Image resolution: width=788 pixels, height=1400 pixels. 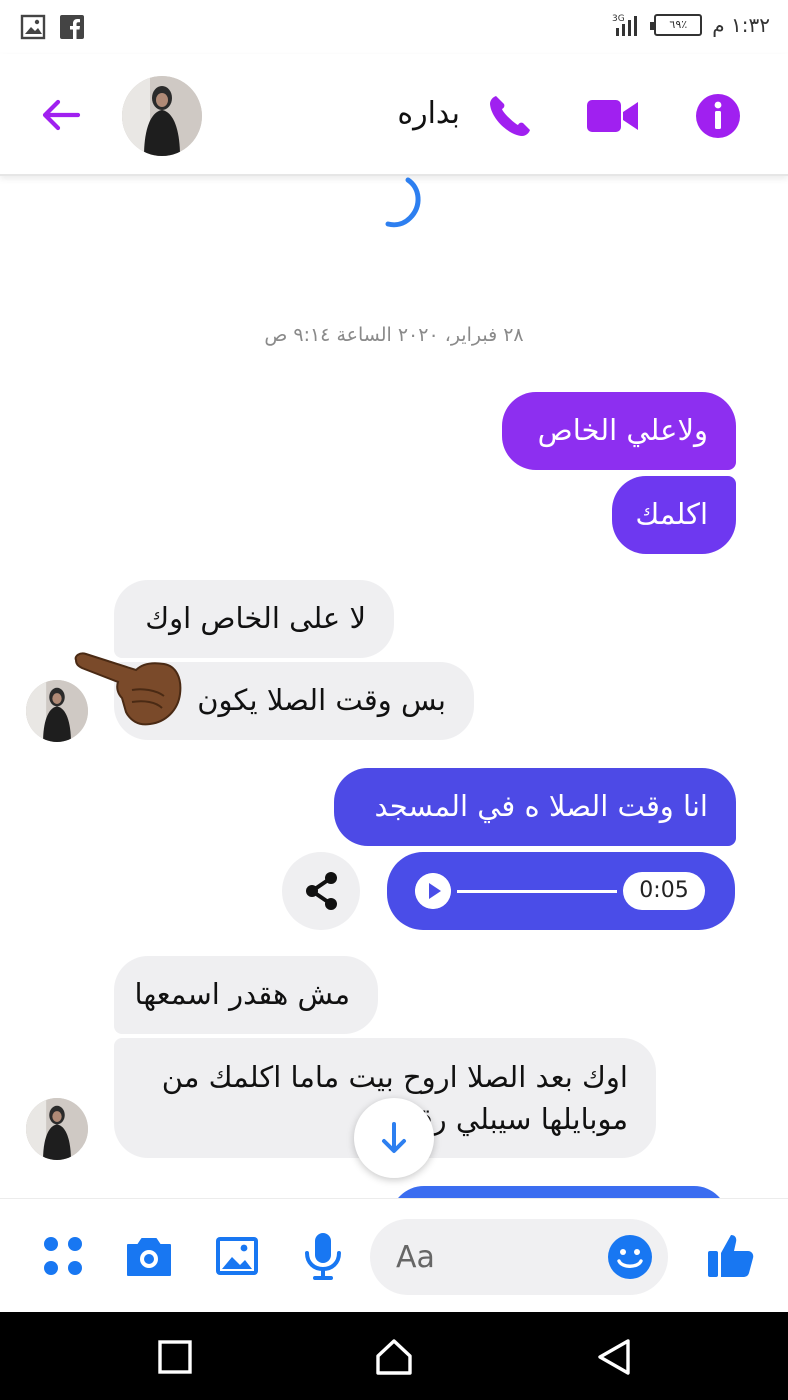 I want to click on sender-avatar, so click(x=57, y=1129).